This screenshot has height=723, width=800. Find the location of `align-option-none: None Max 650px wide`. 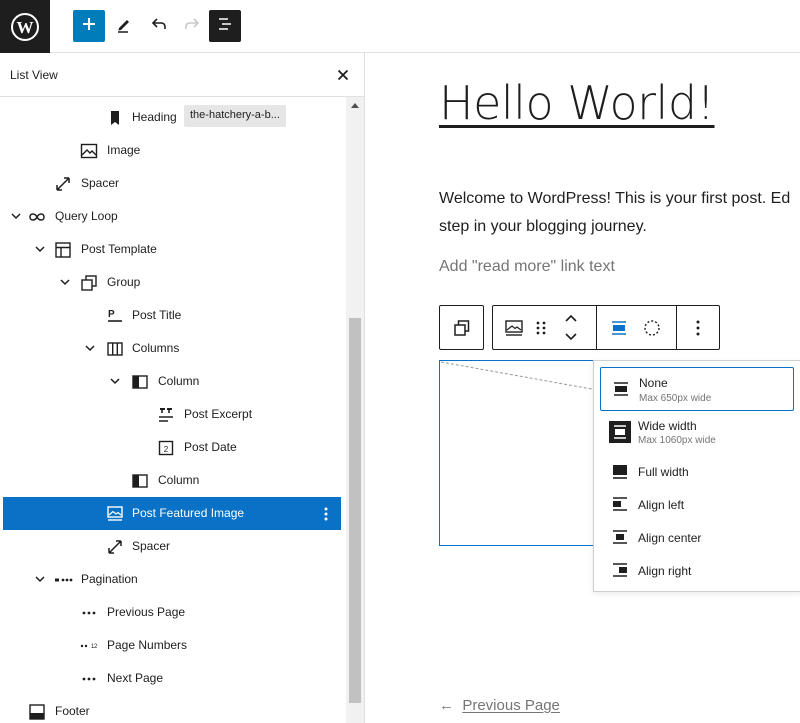

align-option-none: None Max 650px wide is located at coordinates (697, 389).